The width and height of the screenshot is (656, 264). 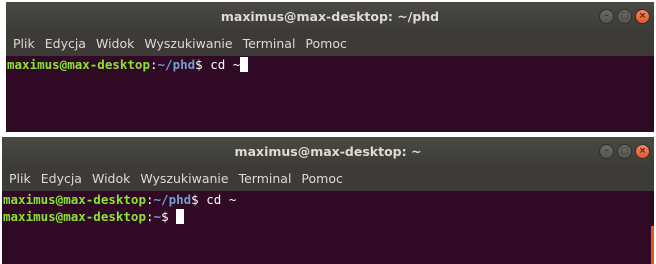 I want to click on title-bar: maximus@max-desktop: ~/phd – □ ×, so click(x=330, y=17).